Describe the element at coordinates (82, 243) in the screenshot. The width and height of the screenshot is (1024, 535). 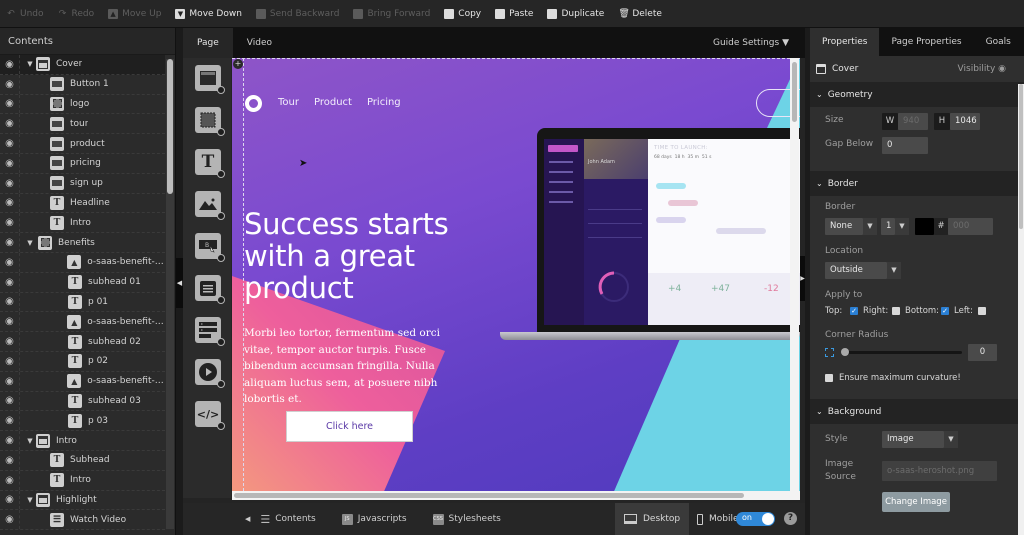
I see `tree-item: ◉ ▼ Benefits` at that location.